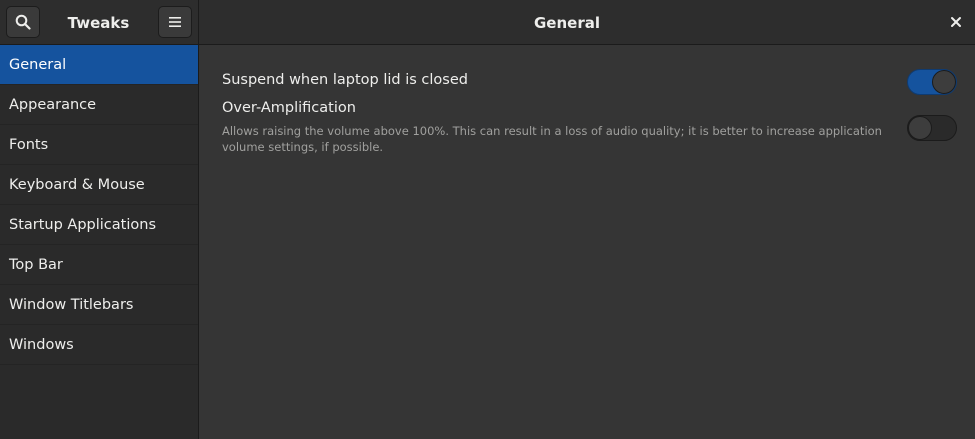 The height and width of the screenshot is (439, 975). What do you see at coordinates (99, 225) in the screenshot?
I see `sidebar-item-startup-applications: Startup Applications` at bounding box center [99, 225].